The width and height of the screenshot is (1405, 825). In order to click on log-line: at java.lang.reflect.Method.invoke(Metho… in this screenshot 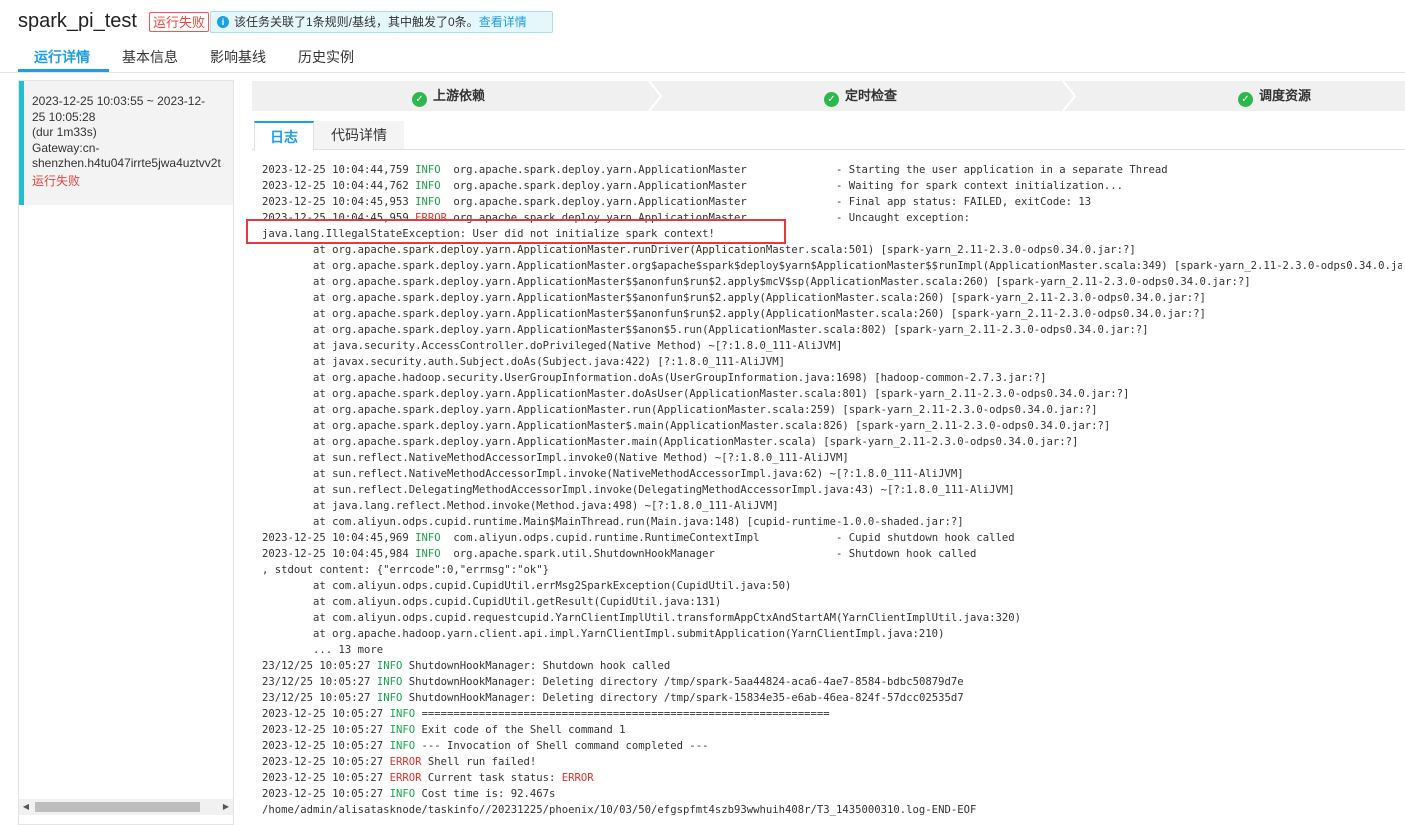, I will do `click(832, 506)`.